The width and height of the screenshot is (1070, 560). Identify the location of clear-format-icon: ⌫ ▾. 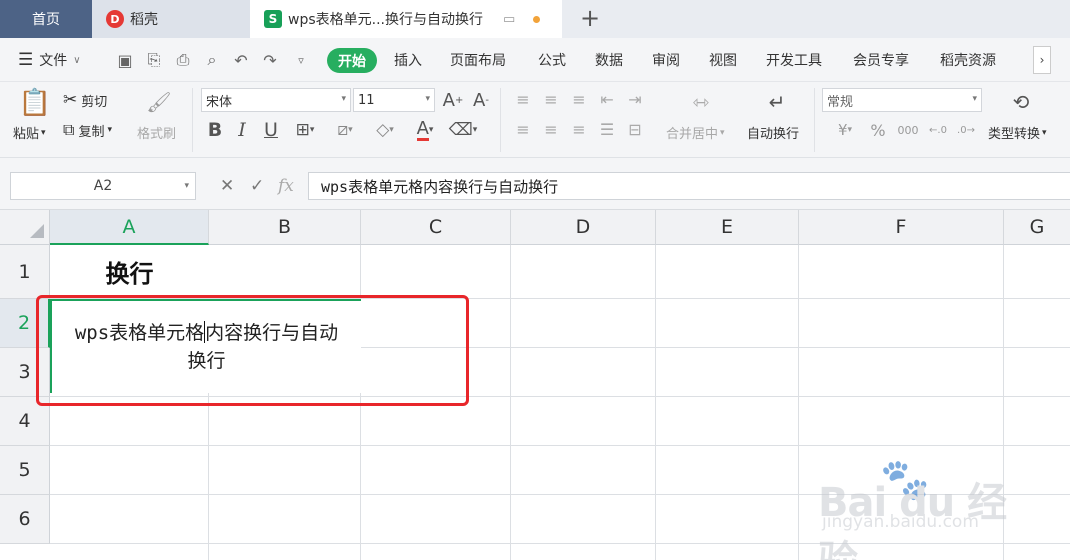
(463, 130).